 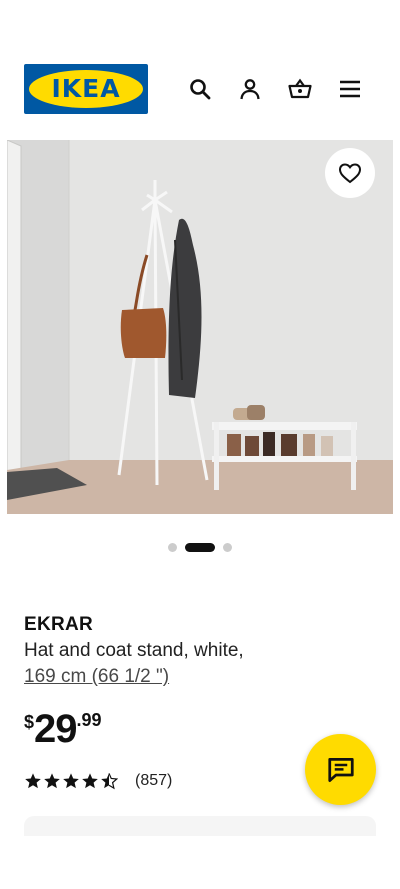 What do you see at coordinates (154, 780) in the screenshot?
I see `review-count: (857)` at bounding box center [154, 780].